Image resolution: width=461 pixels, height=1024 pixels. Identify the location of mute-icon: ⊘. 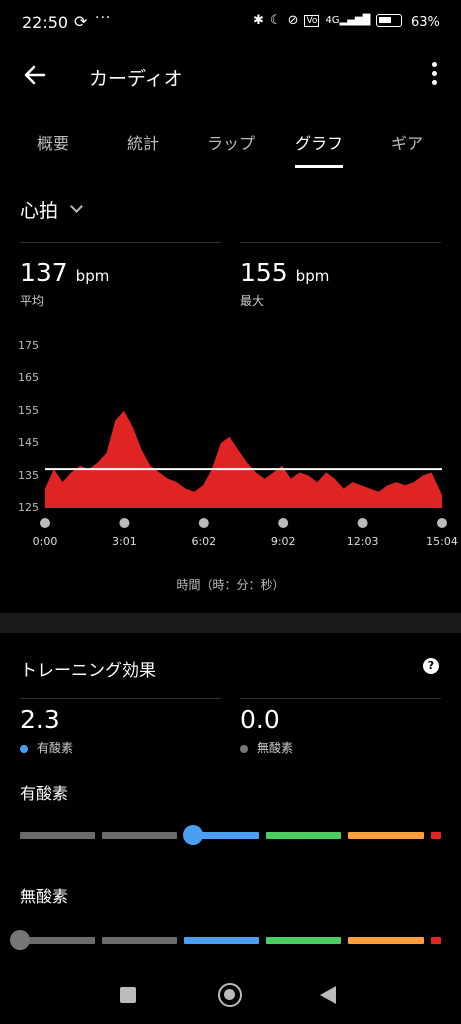
(293, 20).